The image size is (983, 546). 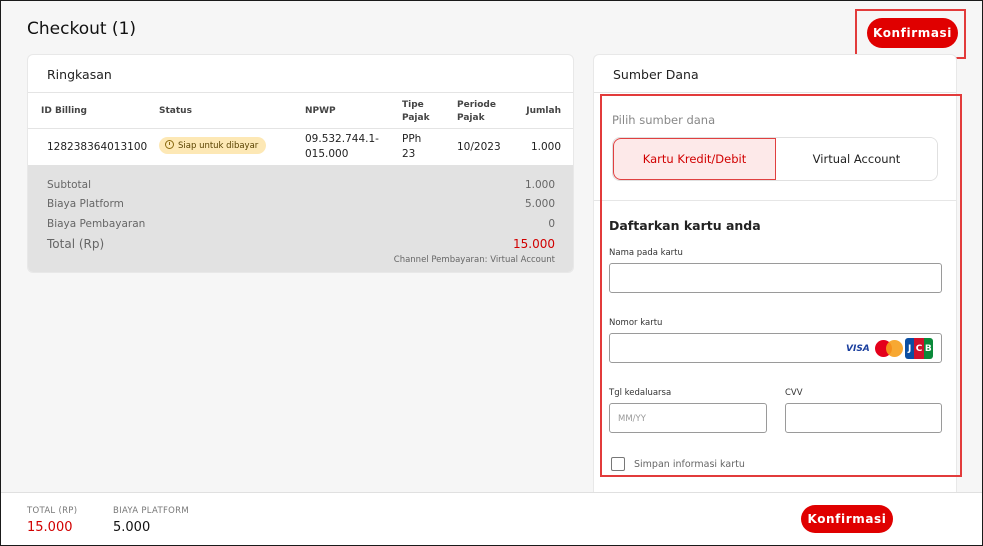 I want to click on col-jumlah: Jumlah, so click(x=543, y=111).